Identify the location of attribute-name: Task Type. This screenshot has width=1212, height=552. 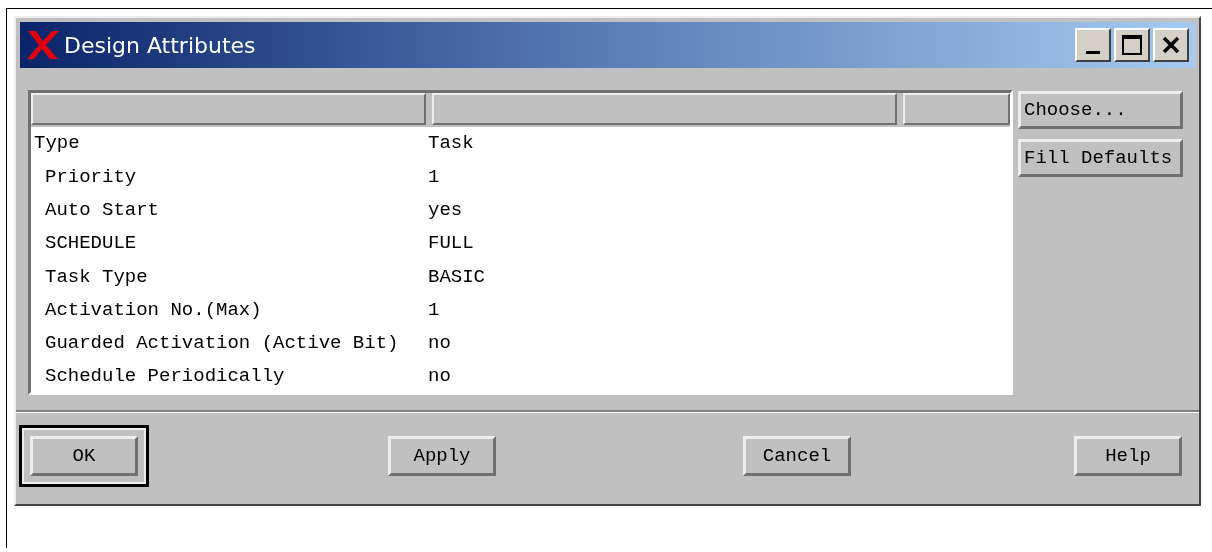
(96, 277).